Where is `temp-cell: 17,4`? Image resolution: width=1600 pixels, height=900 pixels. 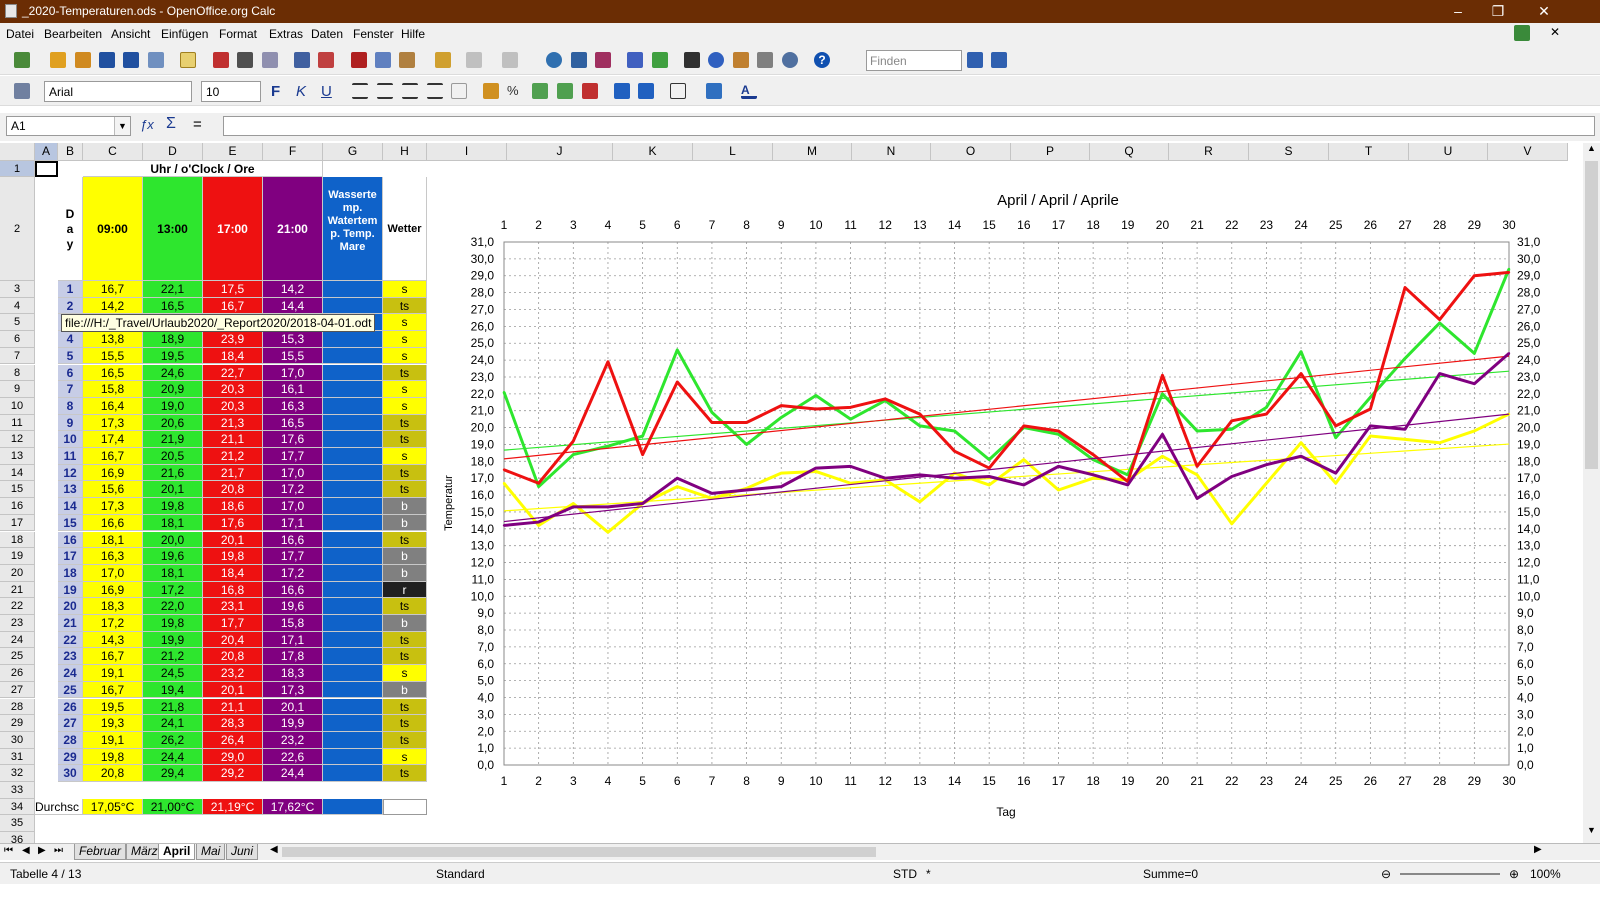 temp-cell: 17,4 is located at coordinates (113, 439).